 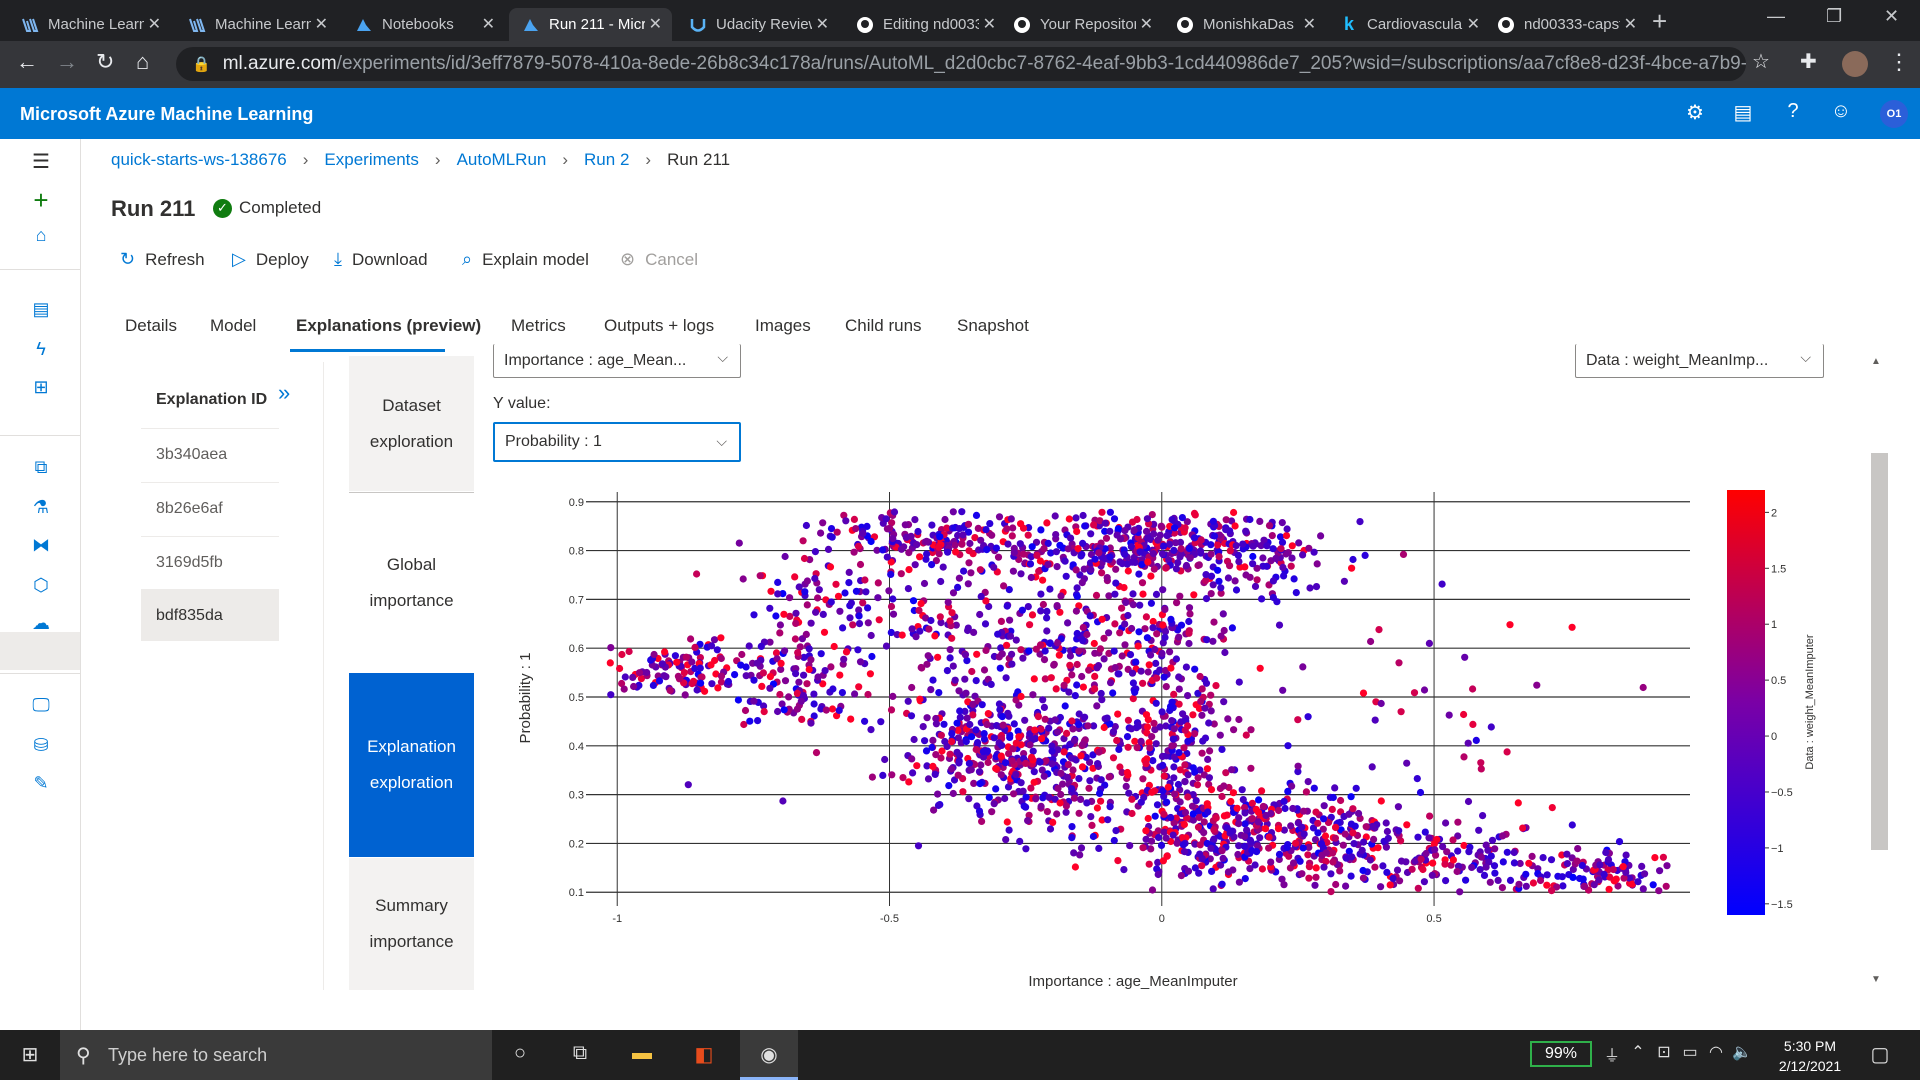 What do you see at coordinates (1699, 361) in the screenshot?
I see `color-value-dropdown: Data : weight_MeanImp... ⌵` at bounding box center [1699, 361].